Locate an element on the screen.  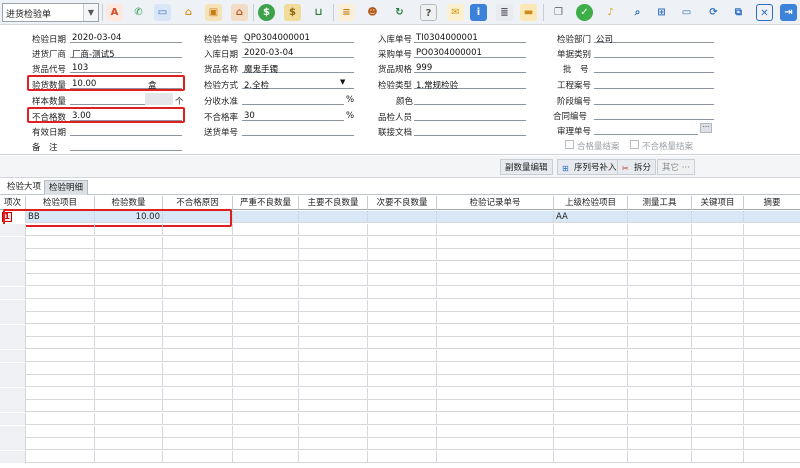
stage-no-field is located at coordinates (654, 98).